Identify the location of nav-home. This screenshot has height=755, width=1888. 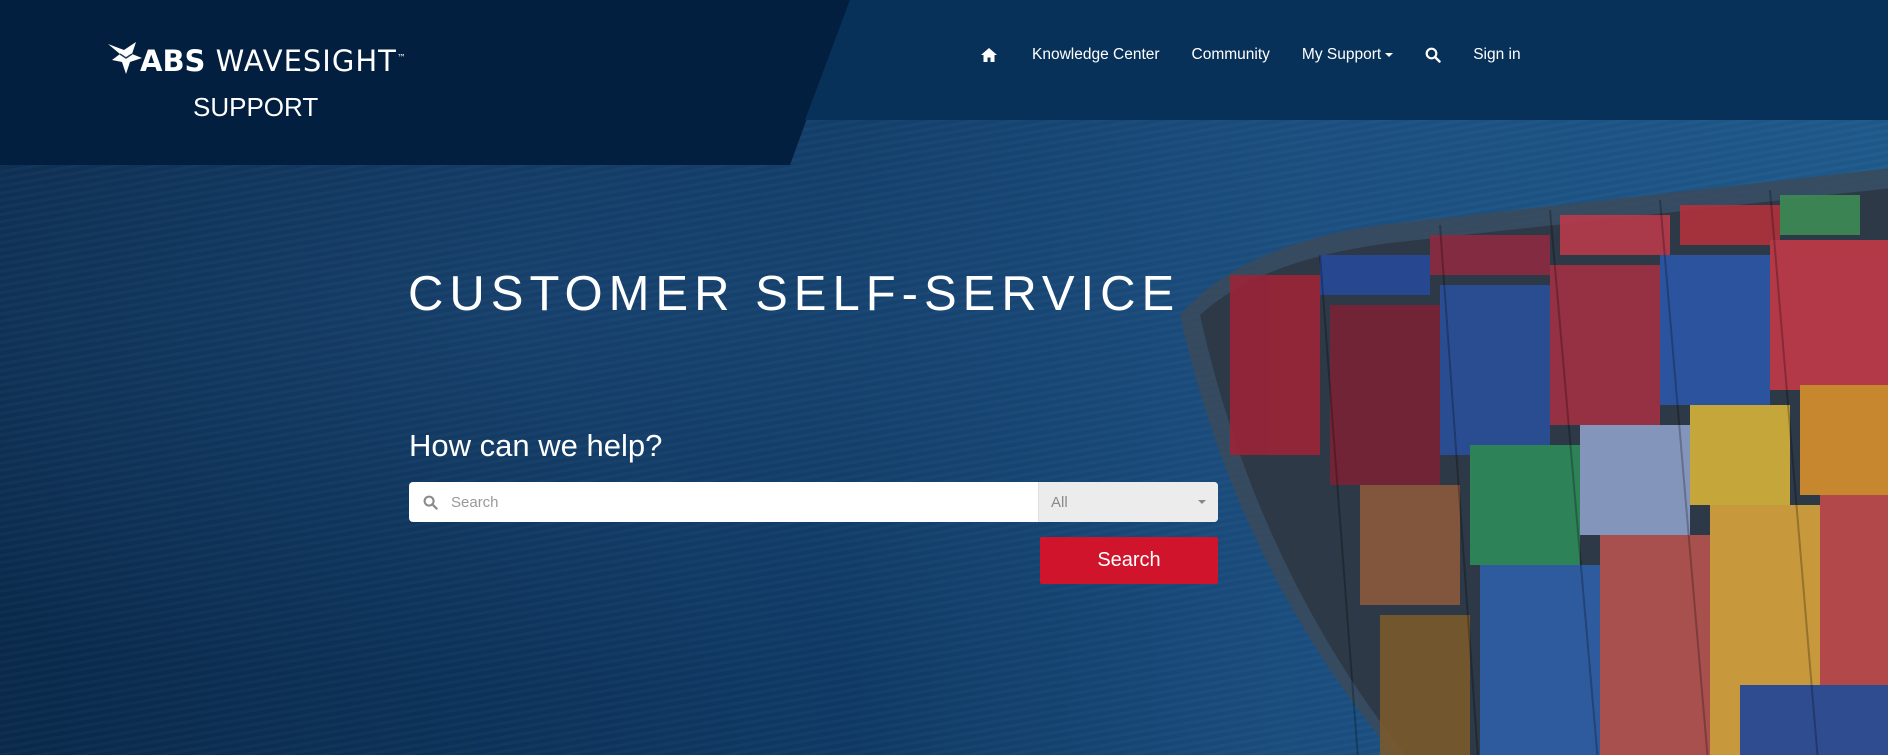
(989, 55).